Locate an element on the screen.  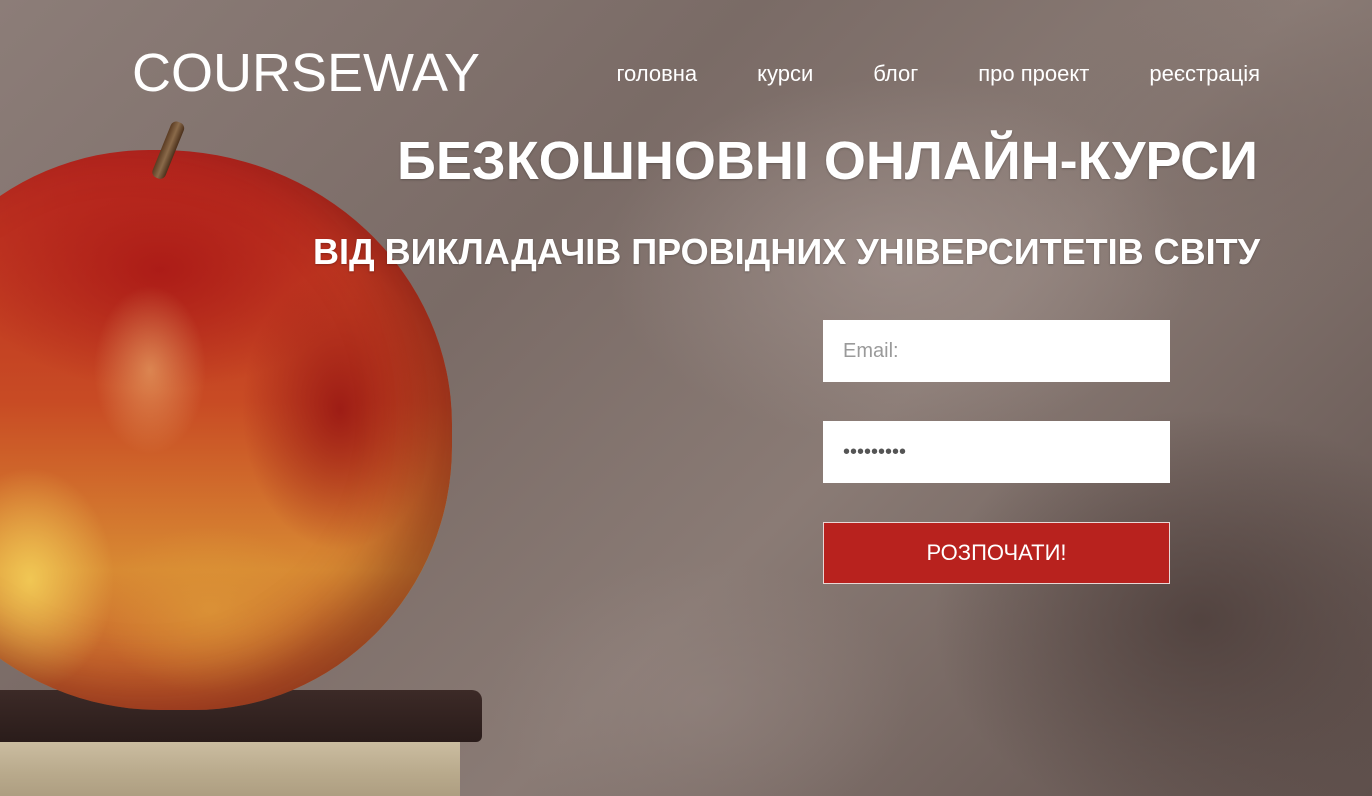
password-field is located at coordinates (996, 452).